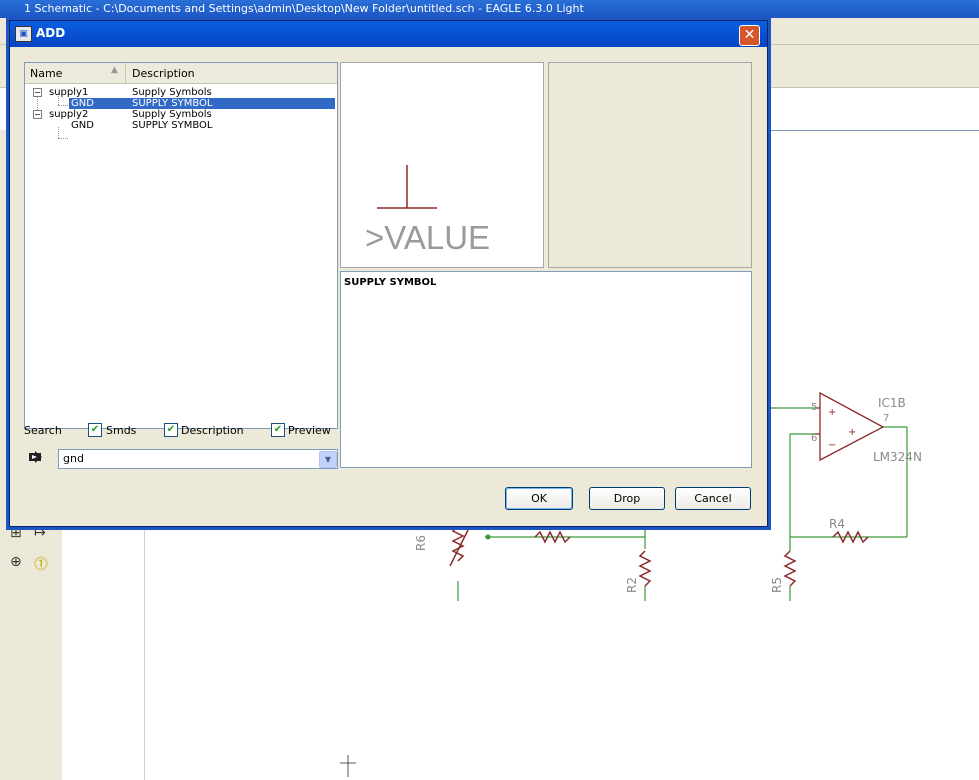 The height and width of the screenshot is (780, 979). What do you see at coordinates (713, 498) in the screenshot?
I see `cancel-button: Cancel` at bounding box center [713, 498].